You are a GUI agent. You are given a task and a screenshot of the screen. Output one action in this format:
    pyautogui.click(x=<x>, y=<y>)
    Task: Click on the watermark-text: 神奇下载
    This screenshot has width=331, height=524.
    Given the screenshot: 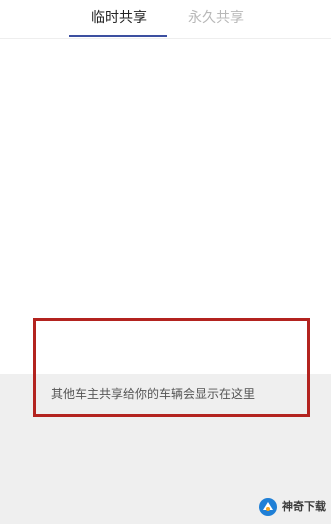 What is the action you would take?
    pyautogui.click(x=304, y=506)
    